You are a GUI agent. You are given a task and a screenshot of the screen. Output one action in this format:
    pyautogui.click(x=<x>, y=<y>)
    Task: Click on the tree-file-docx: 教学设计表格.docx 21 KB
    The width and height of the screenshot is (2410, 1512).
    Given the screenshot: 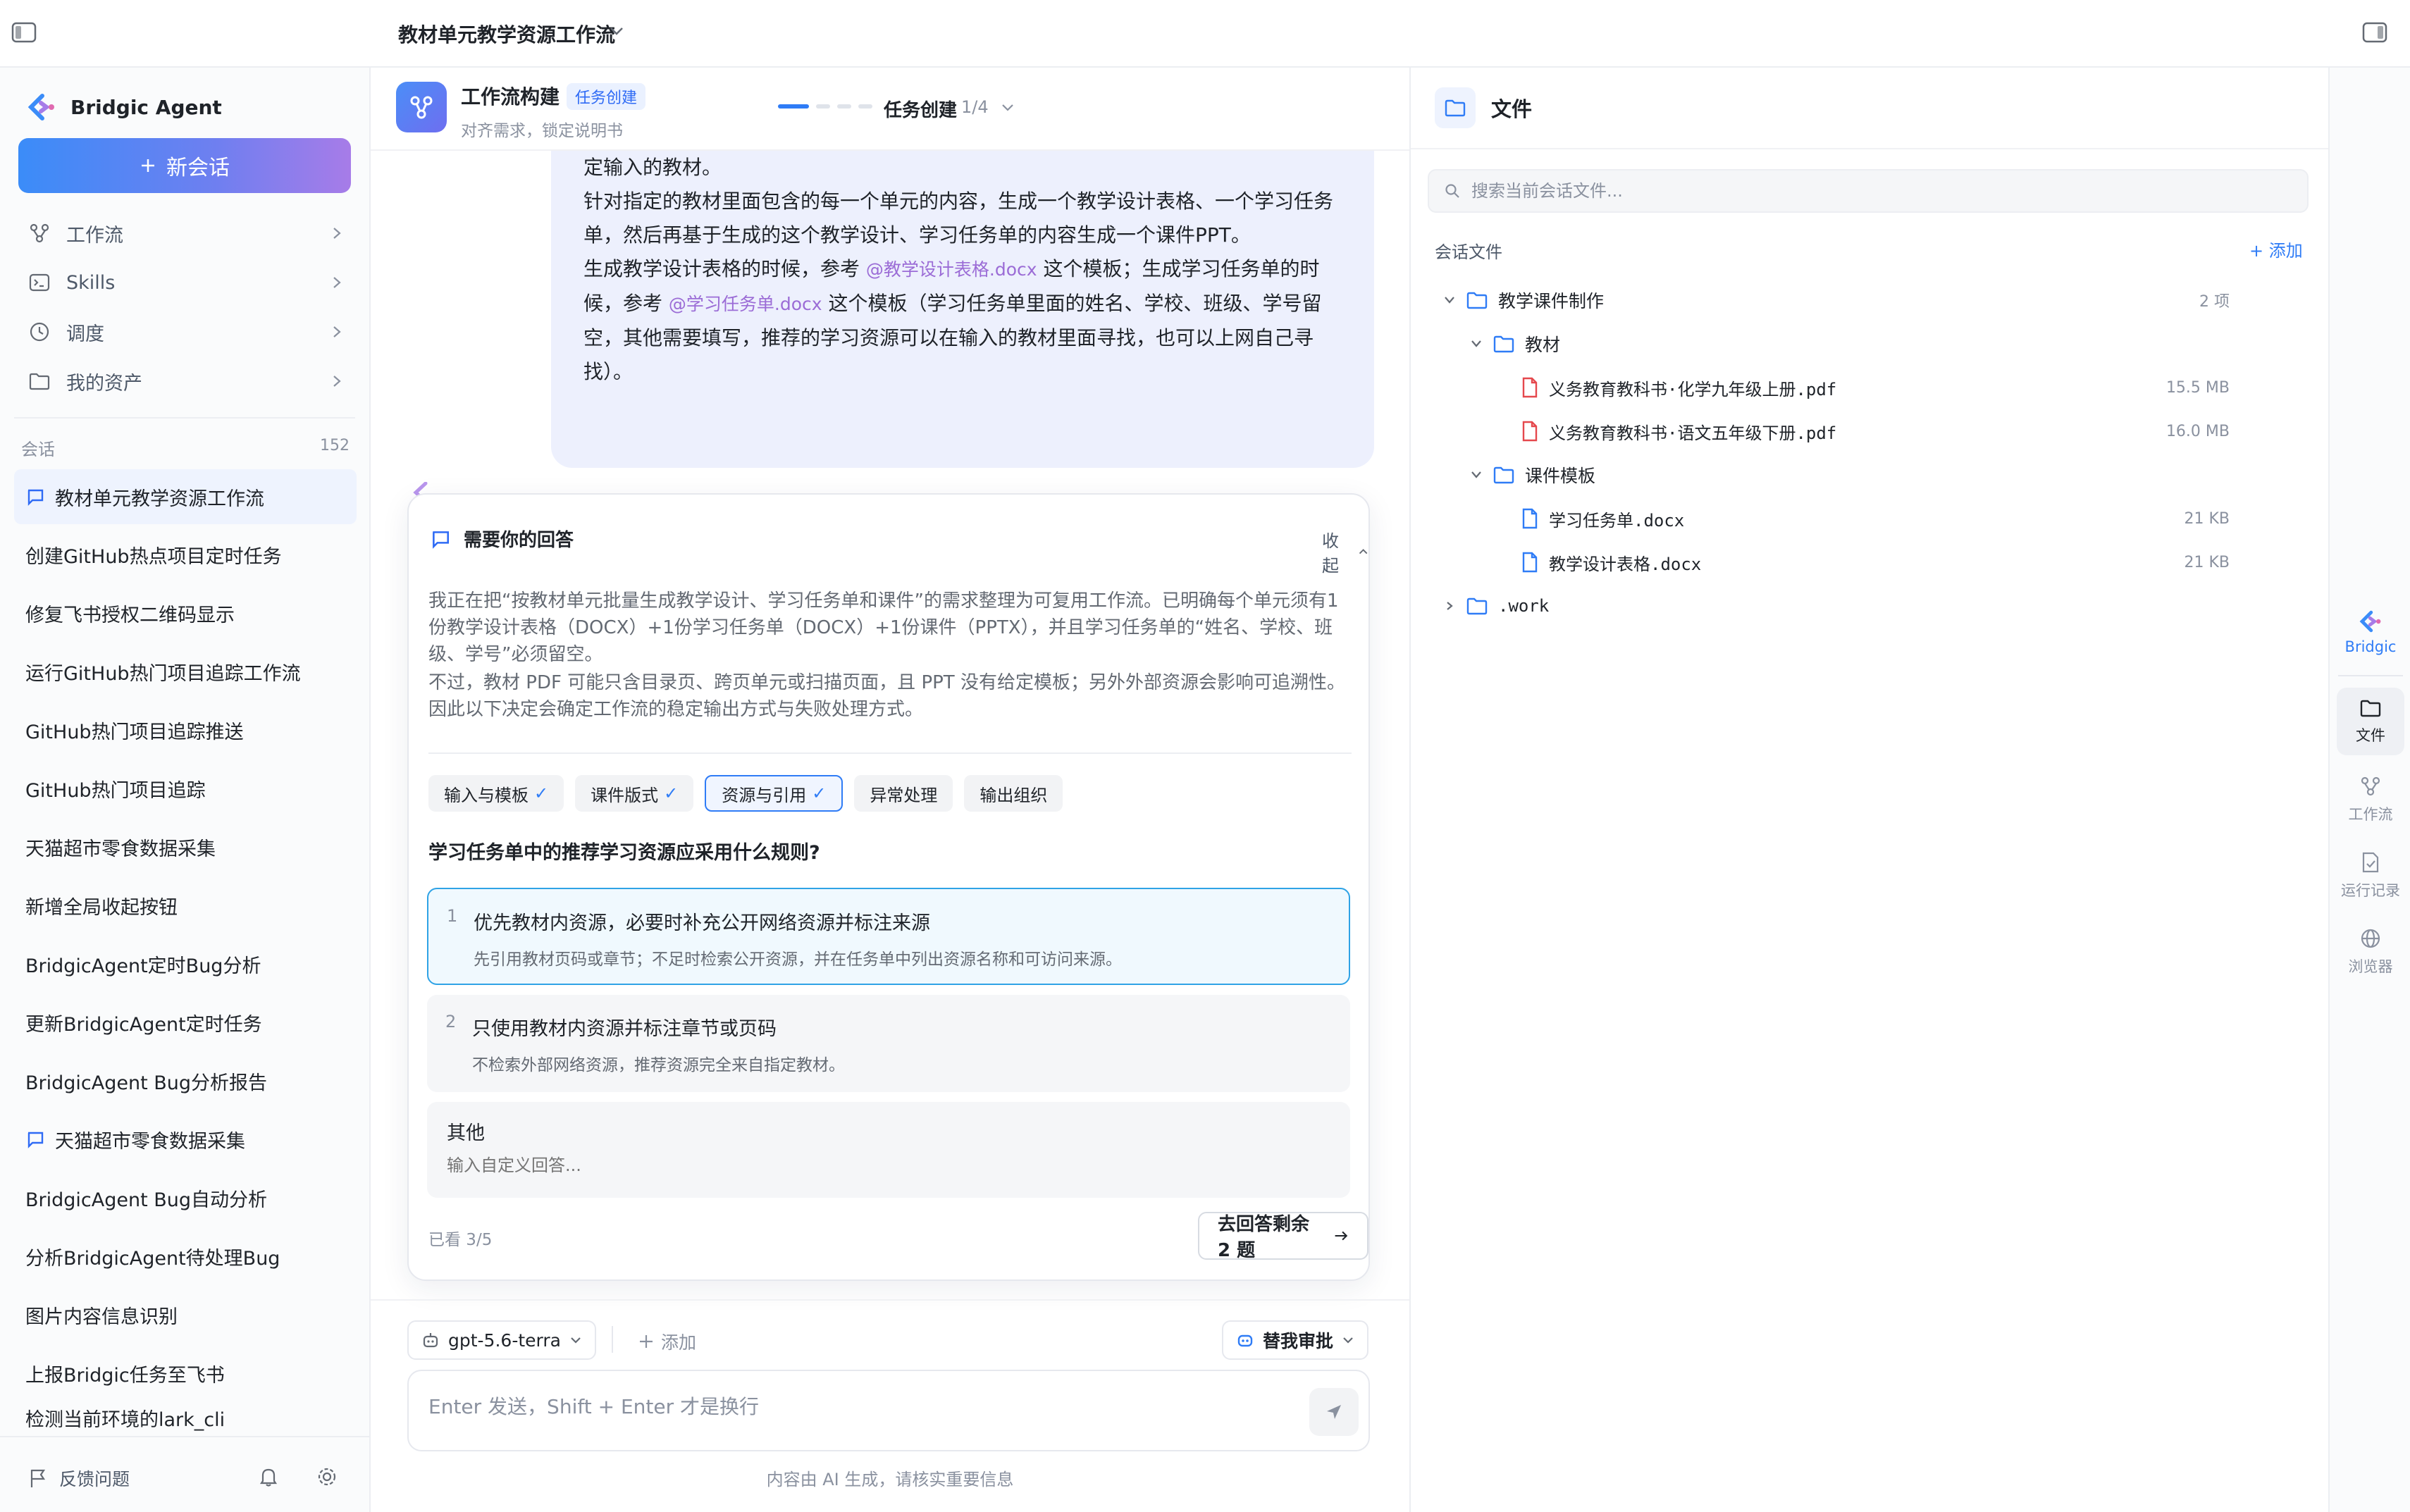 What is the action you would take?
    pyautogui.click(x=1875, y=562)
    